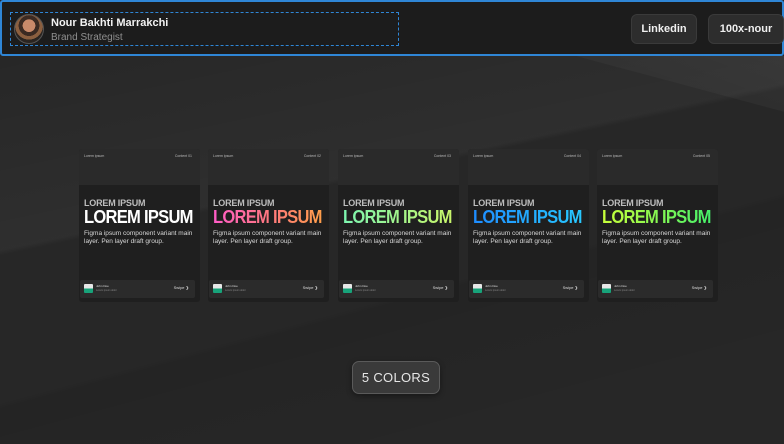 This screenshot has width=784, height=444. What do you see at coordinates (110, 23) in the screenshot?
I see `profile-name: Nour Bakhti Marrakchi` at bounding box center [110, 23].